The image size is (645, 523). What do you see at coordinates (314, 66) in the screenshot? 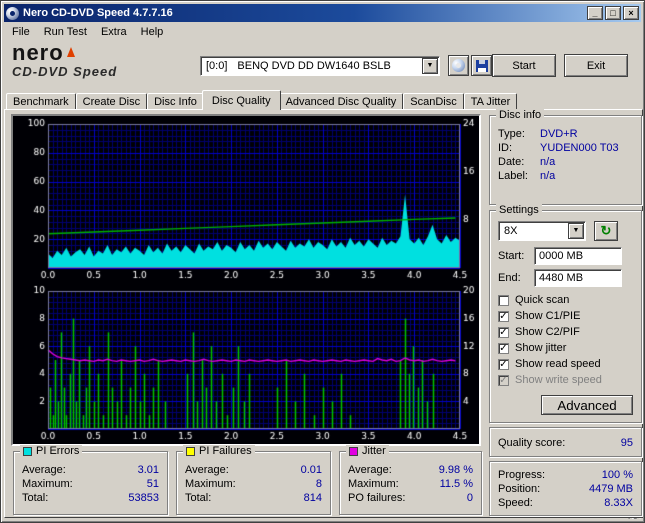
I see `drive-name: BENQ DVD DD DW1640 BSLB` at bounding box center [314, 66].